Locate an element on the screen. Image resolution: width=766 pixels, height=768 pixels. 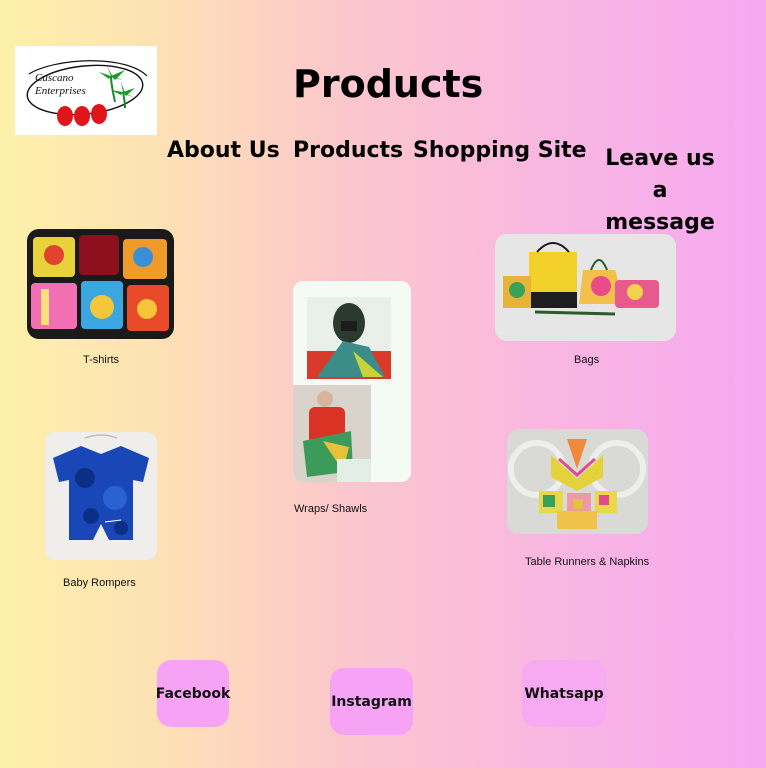
whatsapp-button: Whatsapp is located at coordinates (564, 693).